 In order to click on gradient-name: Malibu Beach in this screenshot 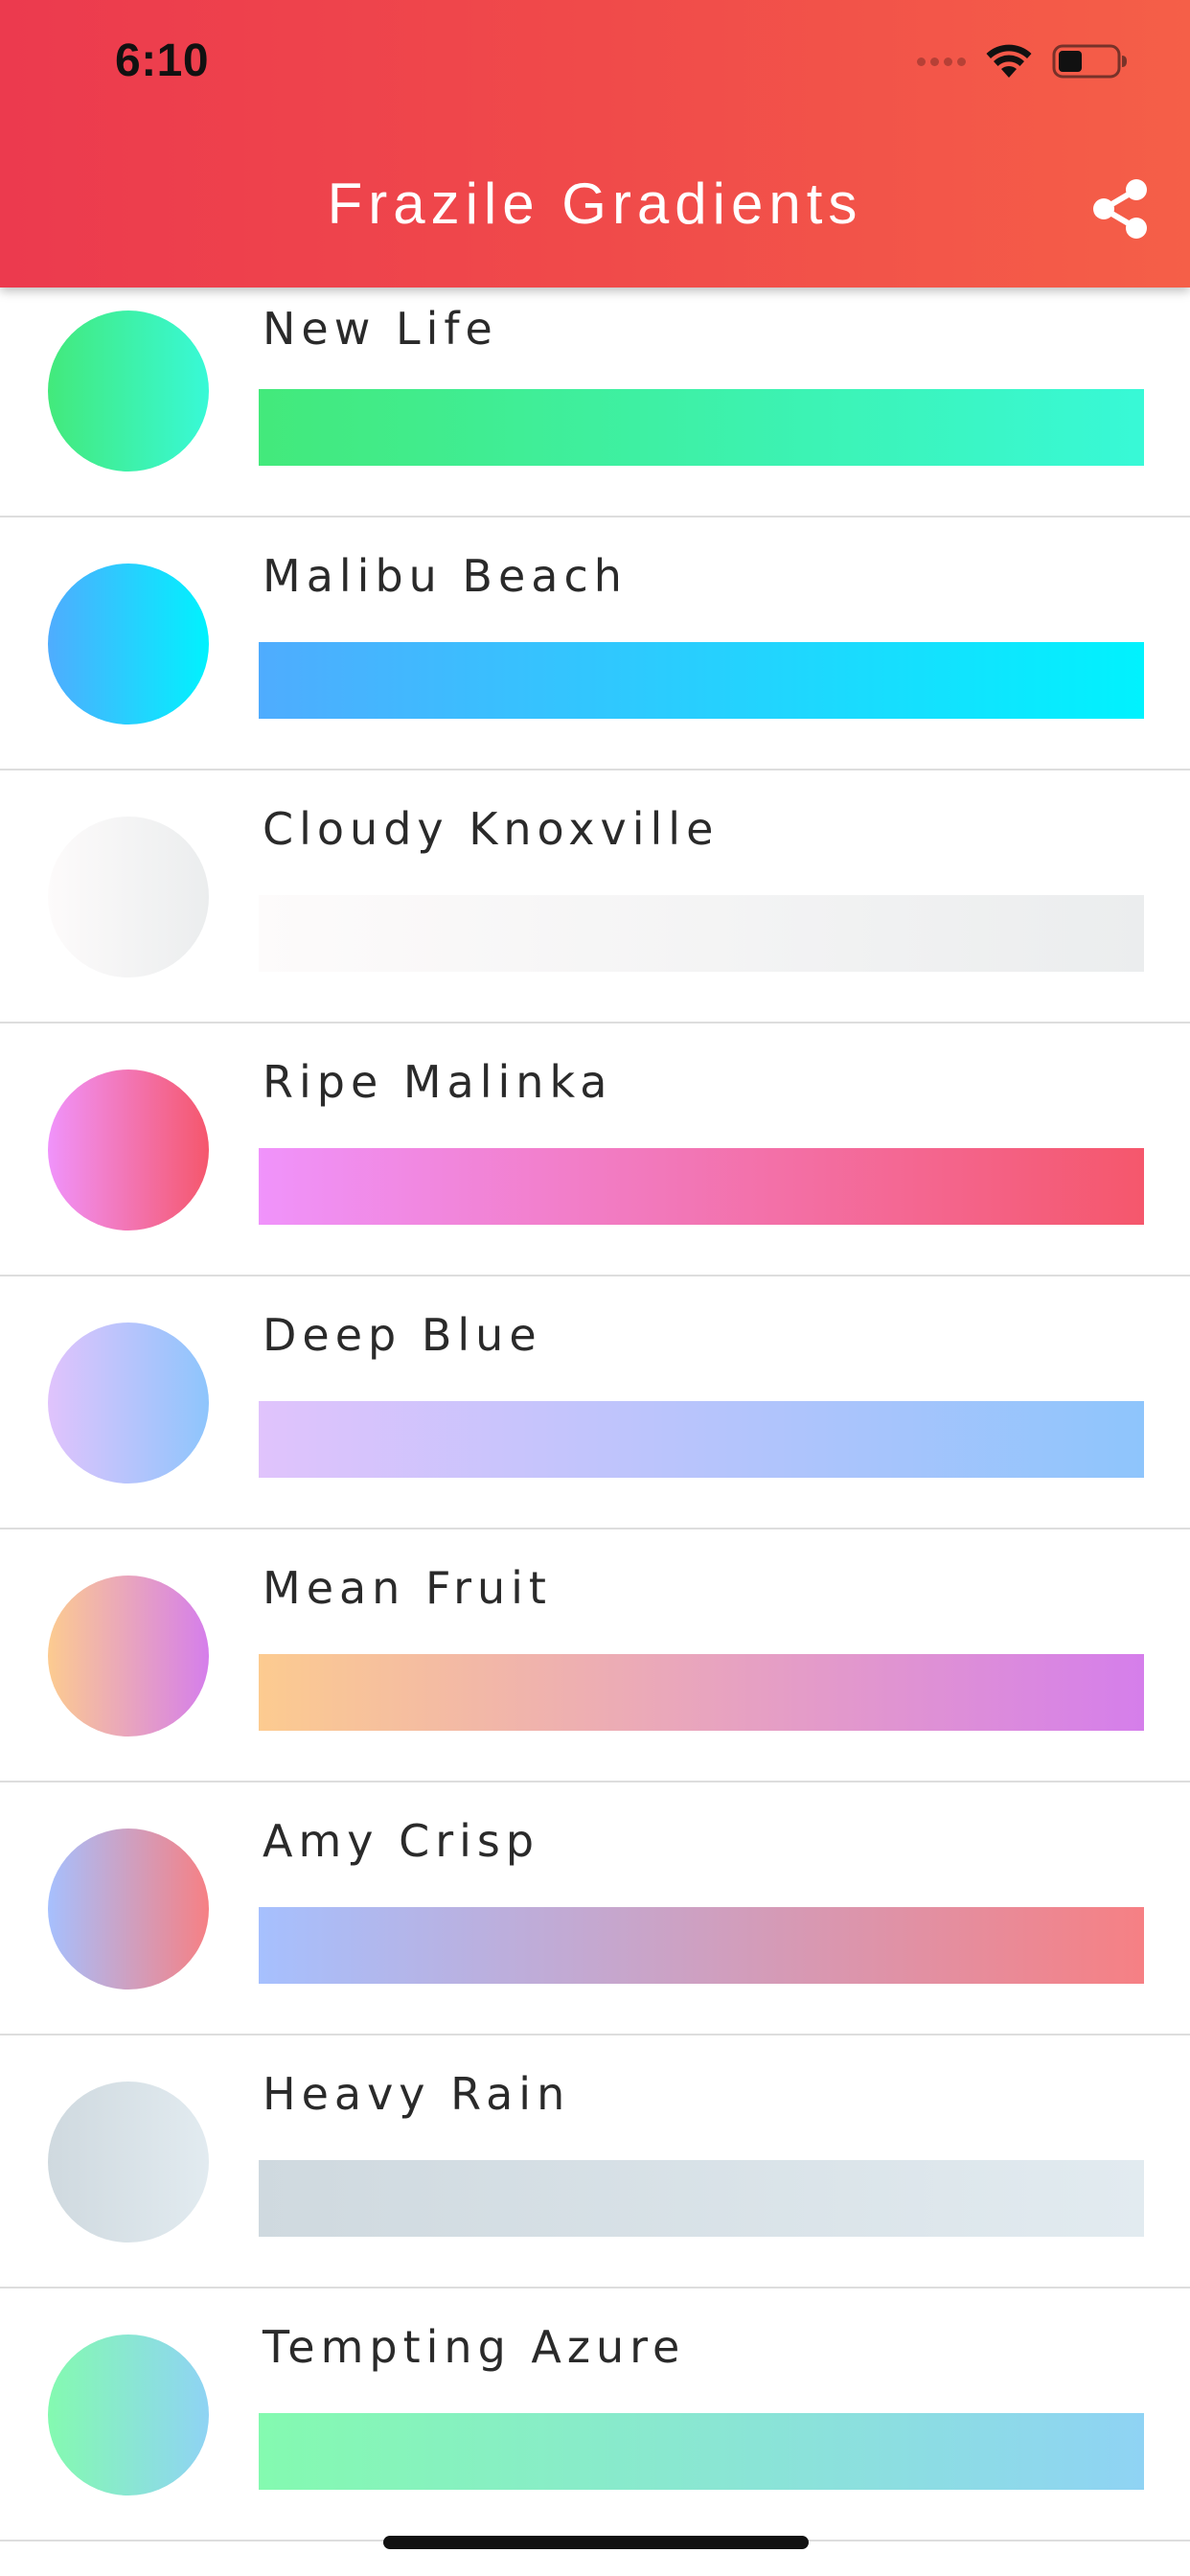, I will do `click(445, 576)`.